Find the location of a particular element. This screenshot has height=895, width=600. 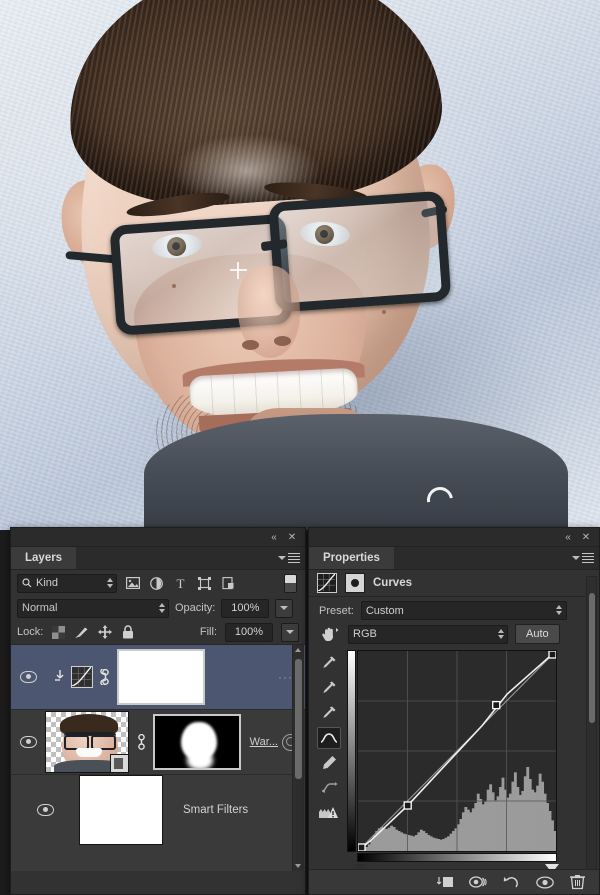

fill-label: Fill: is located at coordinates (208, 632).